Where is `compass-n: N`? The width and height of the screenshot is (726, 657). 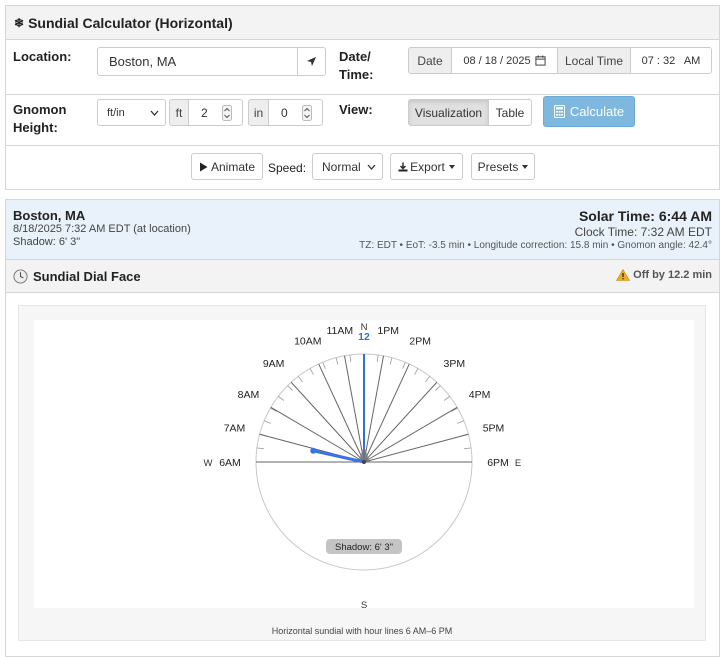
compass-n: N is located at coordinates (364, 327).